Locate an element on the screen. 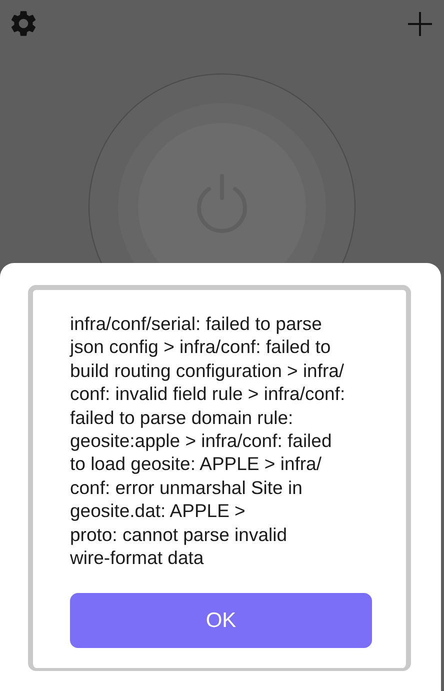 The width and height of the screenshot is (444, 691). ok-button: OK is located at coordinates (221, 620).